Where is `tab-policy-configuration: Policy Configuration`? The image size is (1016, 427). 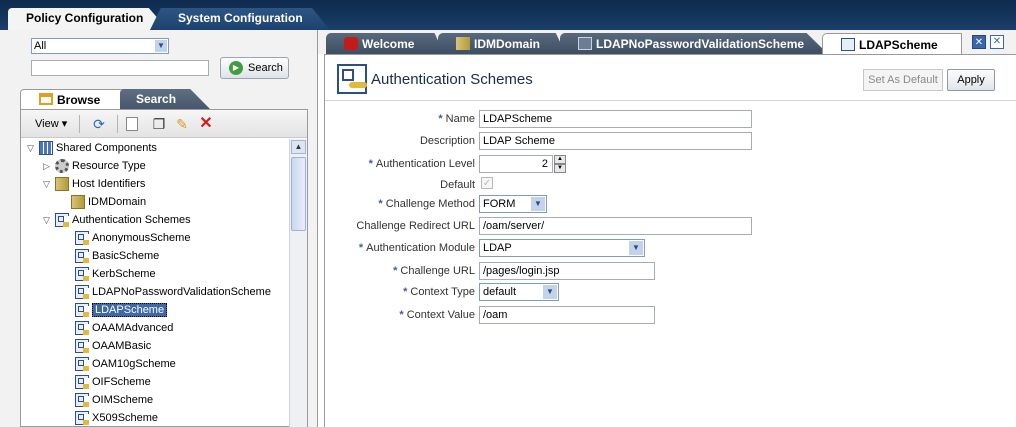
tab-policy-configuration: Policy Configuration is located at coordinates (88, 19).